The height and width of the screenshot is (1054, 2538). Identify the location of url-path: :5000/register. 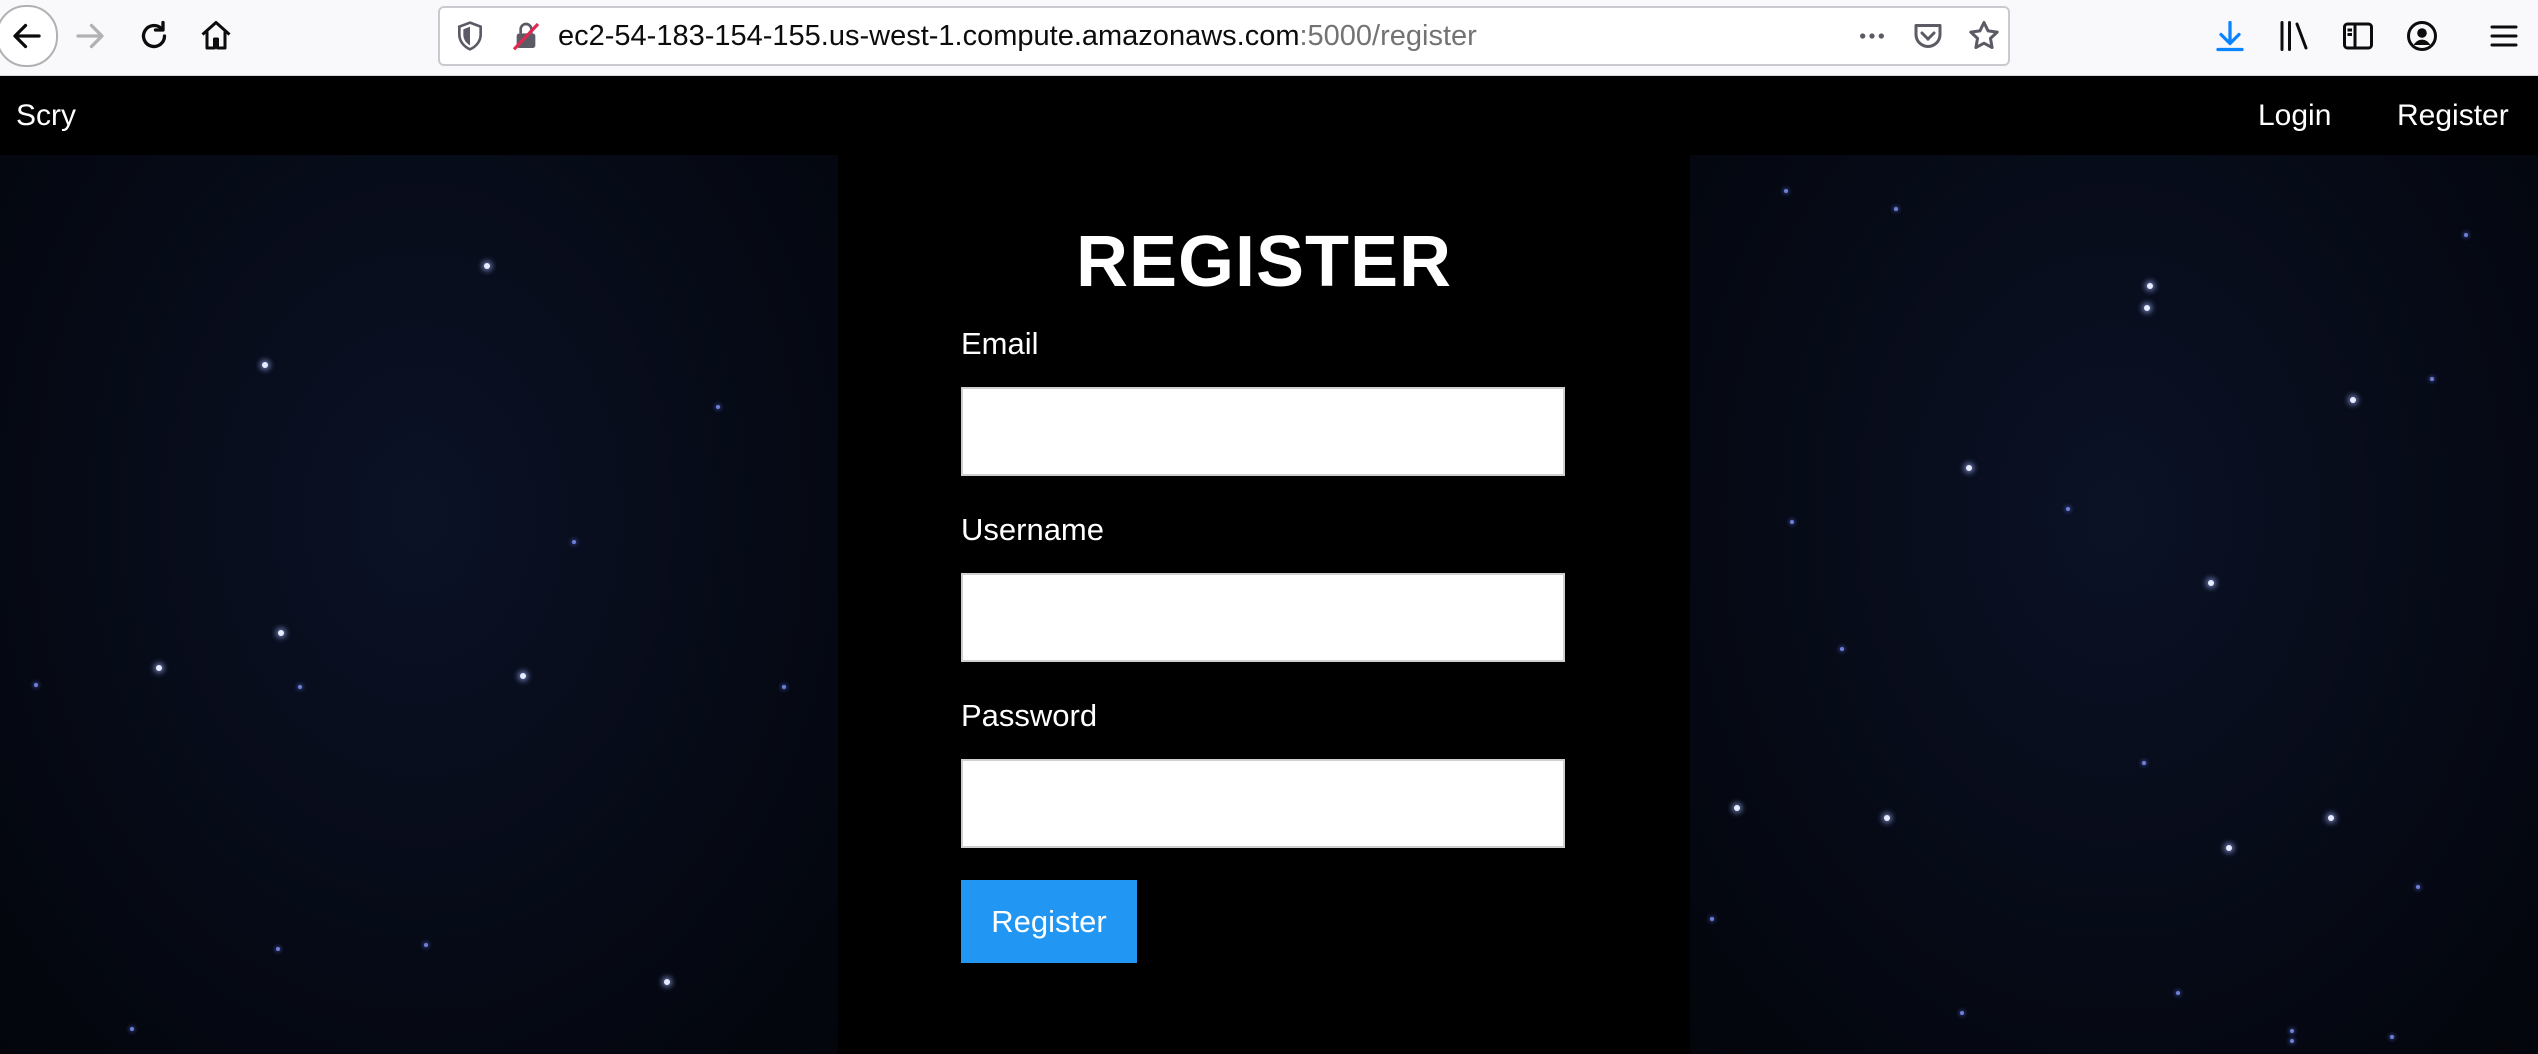
(1388, 36).